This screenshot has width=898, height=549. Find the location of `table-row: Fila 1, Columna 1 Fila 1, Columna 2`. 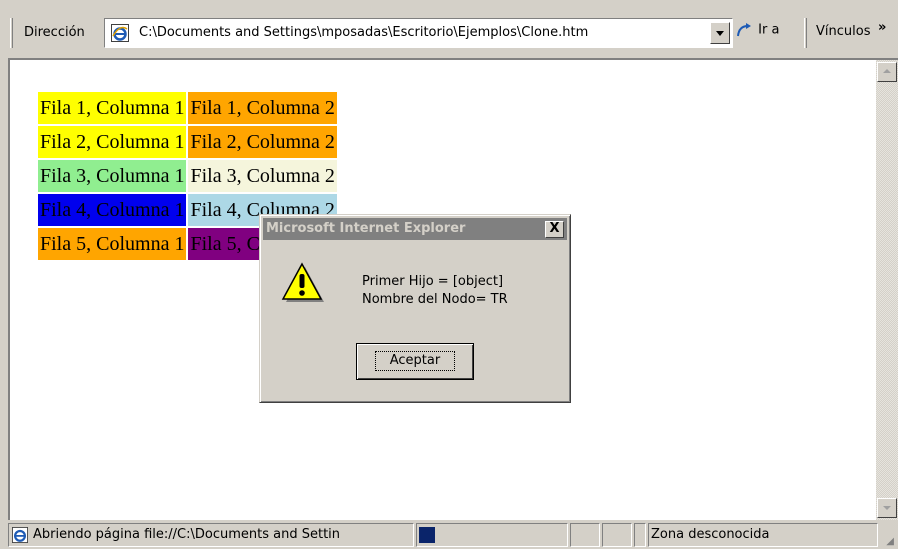

table-row: Fila 1, Columna 1 Fila 1, Columna 2 is located at coordinates (187, 108).